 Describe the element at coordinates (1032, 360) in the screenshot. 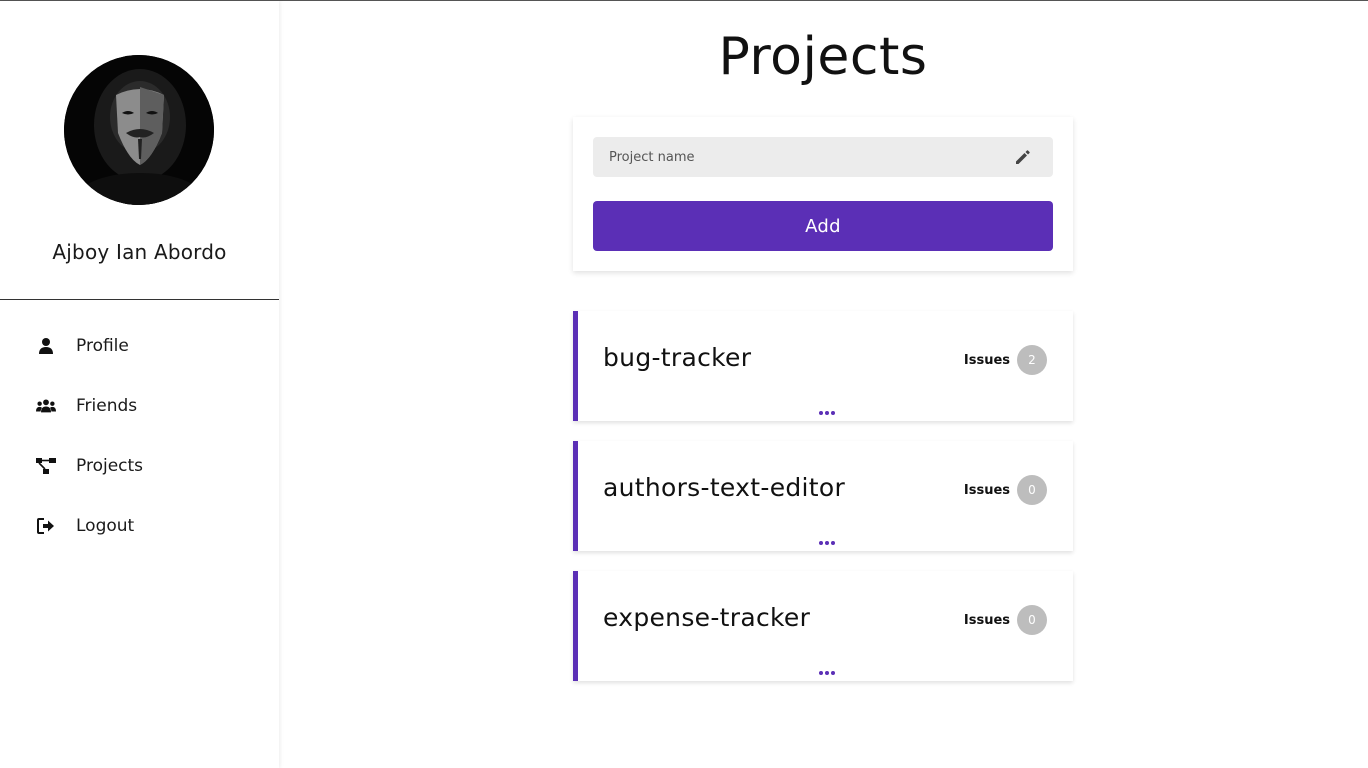

I see `issues-count-badge: 2` at that location.